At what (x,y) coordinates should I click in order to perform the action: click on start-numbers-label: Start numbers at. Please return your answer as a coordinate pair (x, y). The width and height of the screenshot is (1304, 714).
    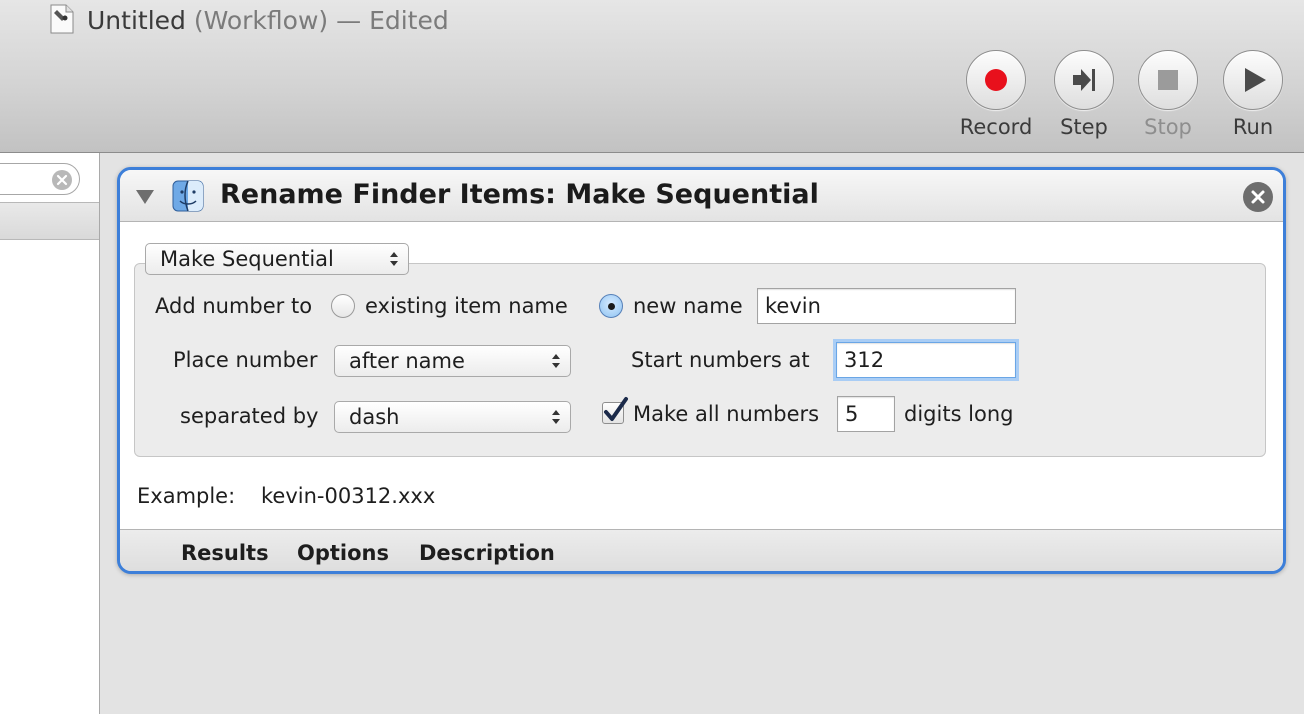
    Looking at the image, I should click on (720, 360).